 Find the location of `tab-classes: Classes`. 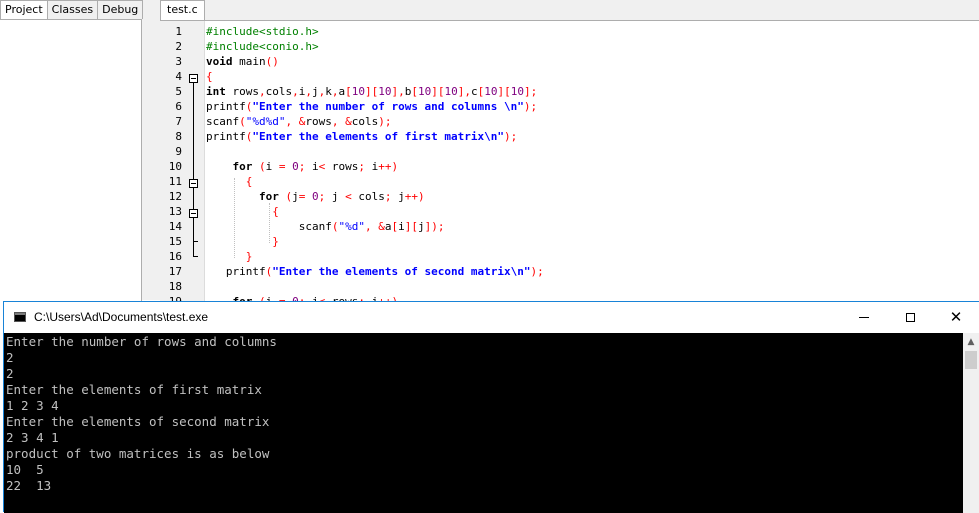

tab-classes: Classes is located at coordinates (72, 9).